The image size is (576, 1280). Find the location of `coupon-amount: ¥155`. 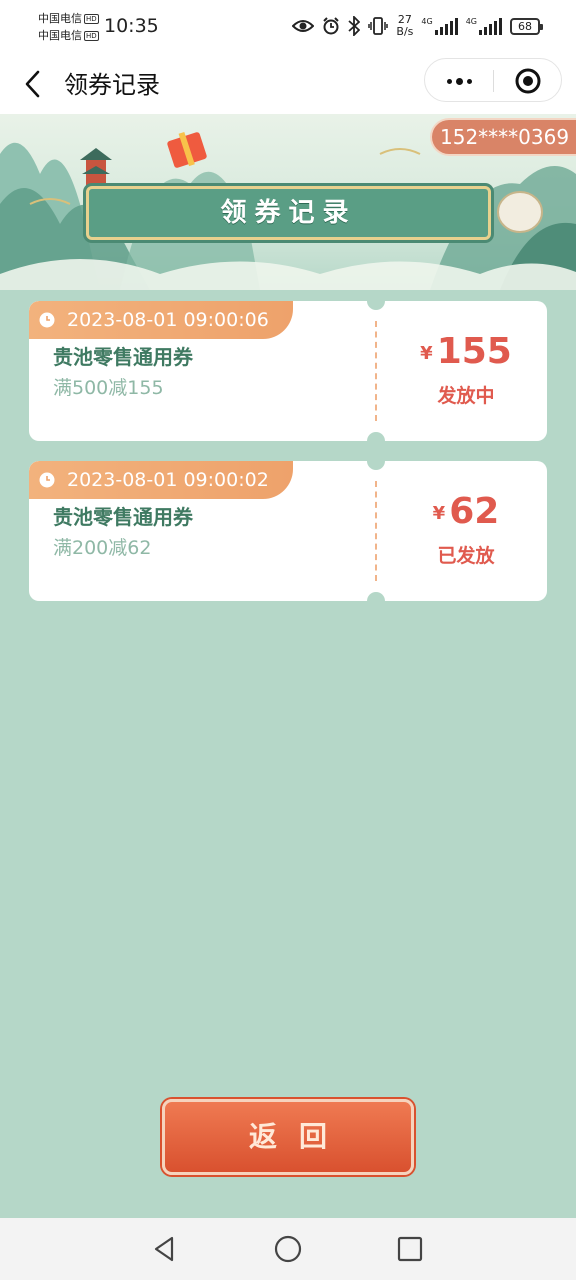

coupon-amount: ¥155 is located at coordinates (466, 351).